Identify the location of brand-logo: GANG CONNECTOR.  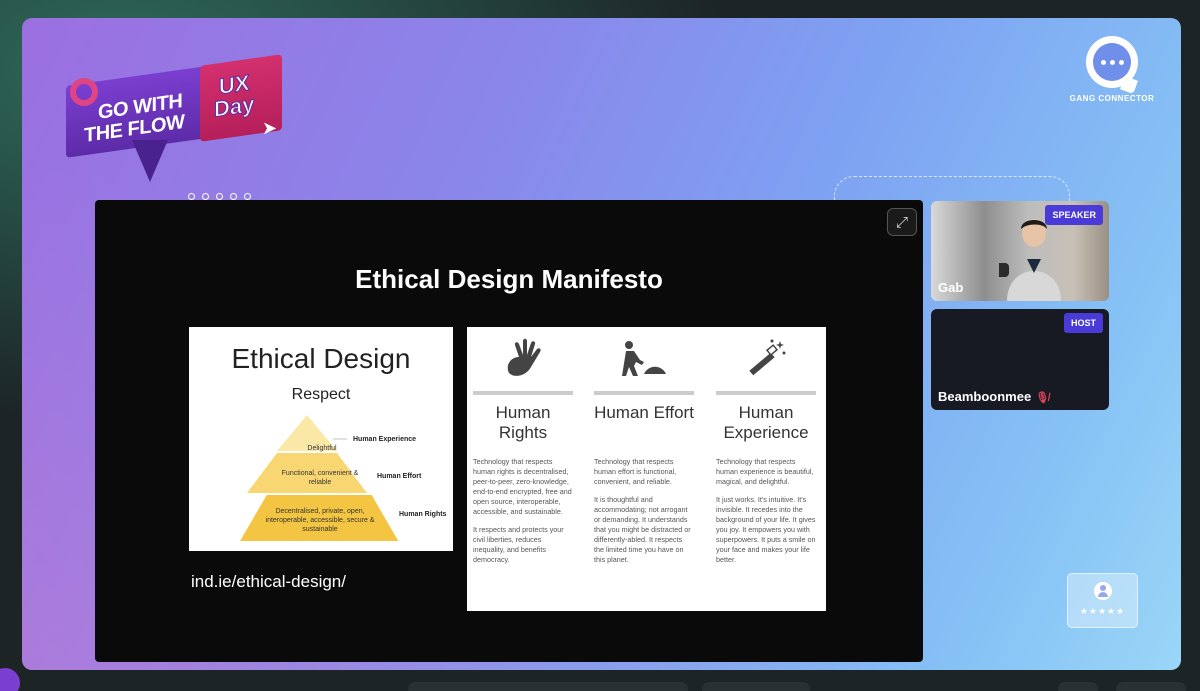
(1112, 69).